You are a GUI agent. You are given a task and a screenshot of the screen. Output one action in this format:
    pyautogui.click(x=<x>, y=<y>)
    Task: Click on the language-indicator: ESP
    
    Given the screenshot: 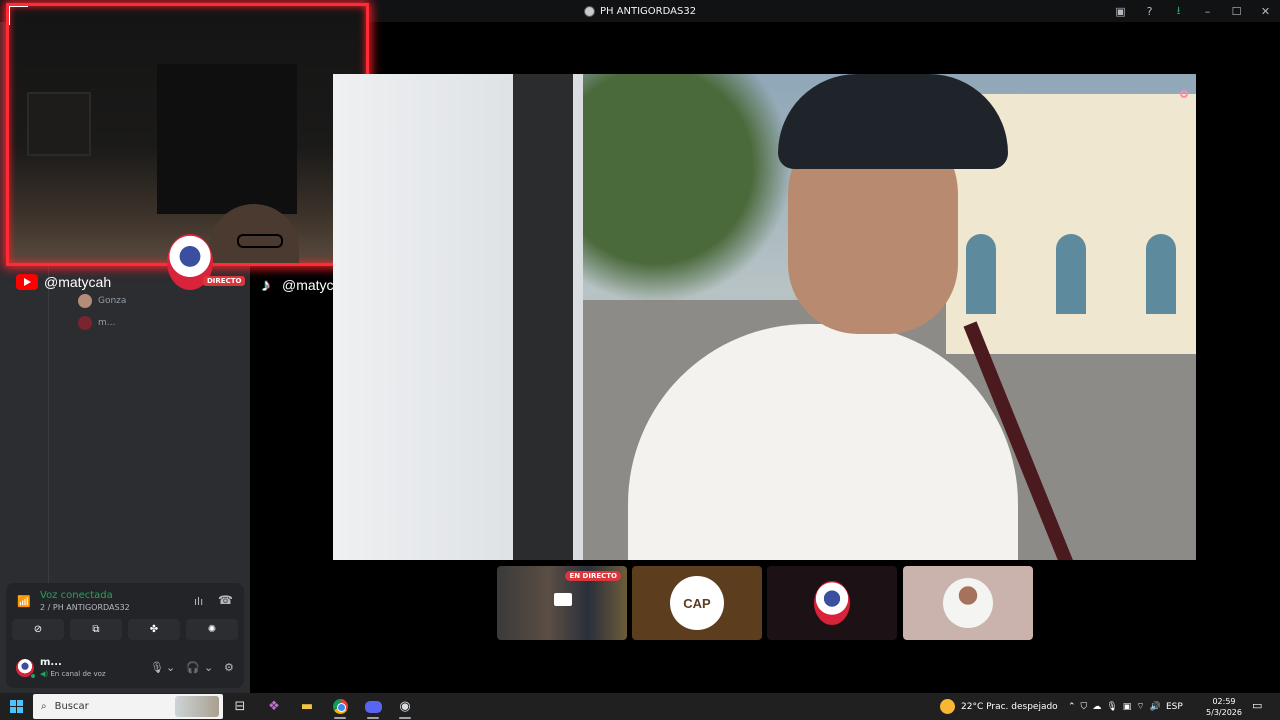 What is the action you would take?
    pyautogui.click(x=1174, y=707)
    